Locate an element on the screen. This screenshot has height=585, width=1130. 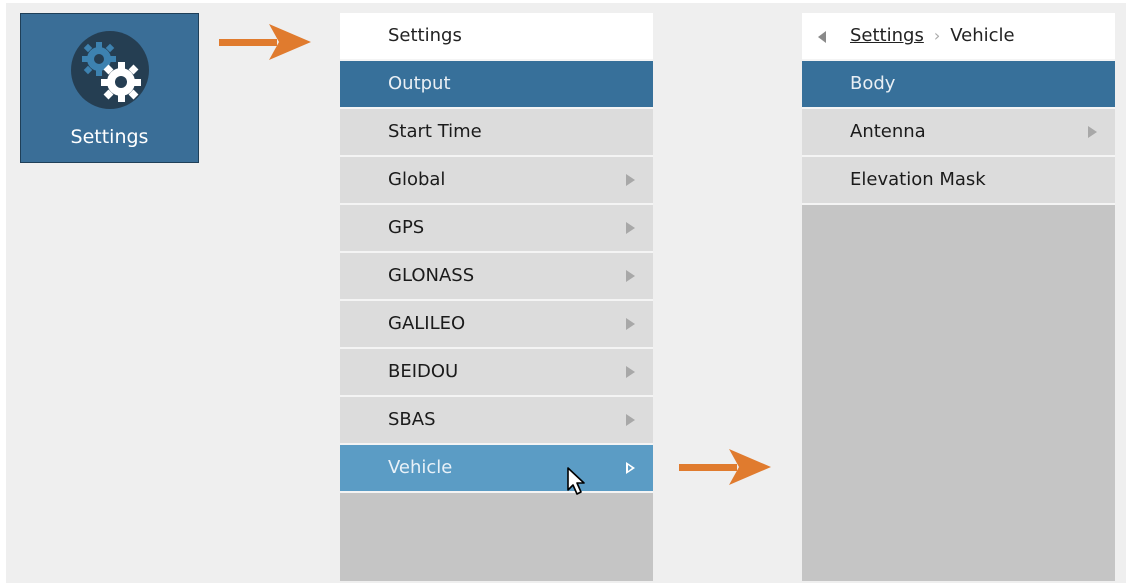
menu-item-label: SBAS is located at coordinates (412, 419).